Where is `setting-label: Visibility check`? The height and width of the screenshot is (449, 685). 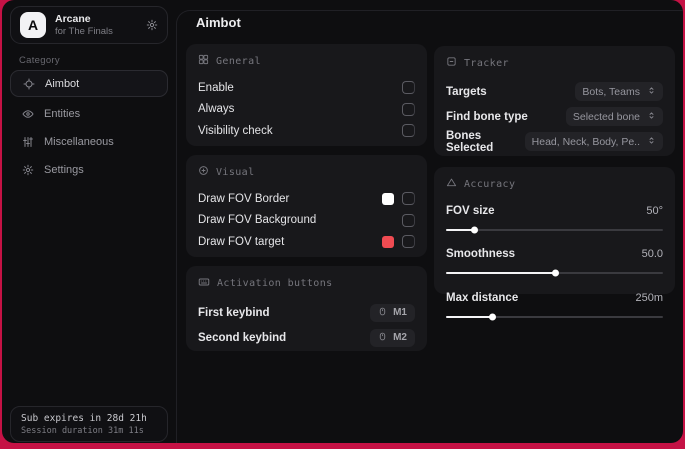 setting-label: Visibility check is located at coordinates (235, 130).